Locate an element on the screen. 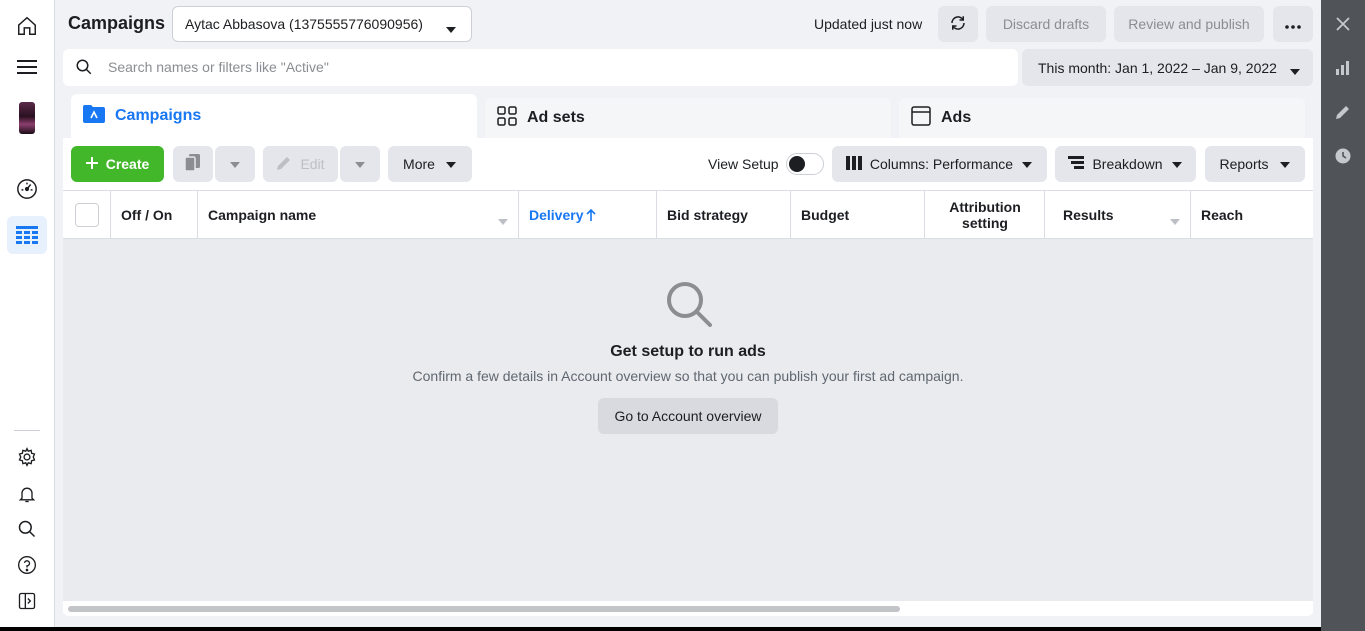 The image size is (1365, 631). column-reach: Reach is located at coordinates (1252, 214).